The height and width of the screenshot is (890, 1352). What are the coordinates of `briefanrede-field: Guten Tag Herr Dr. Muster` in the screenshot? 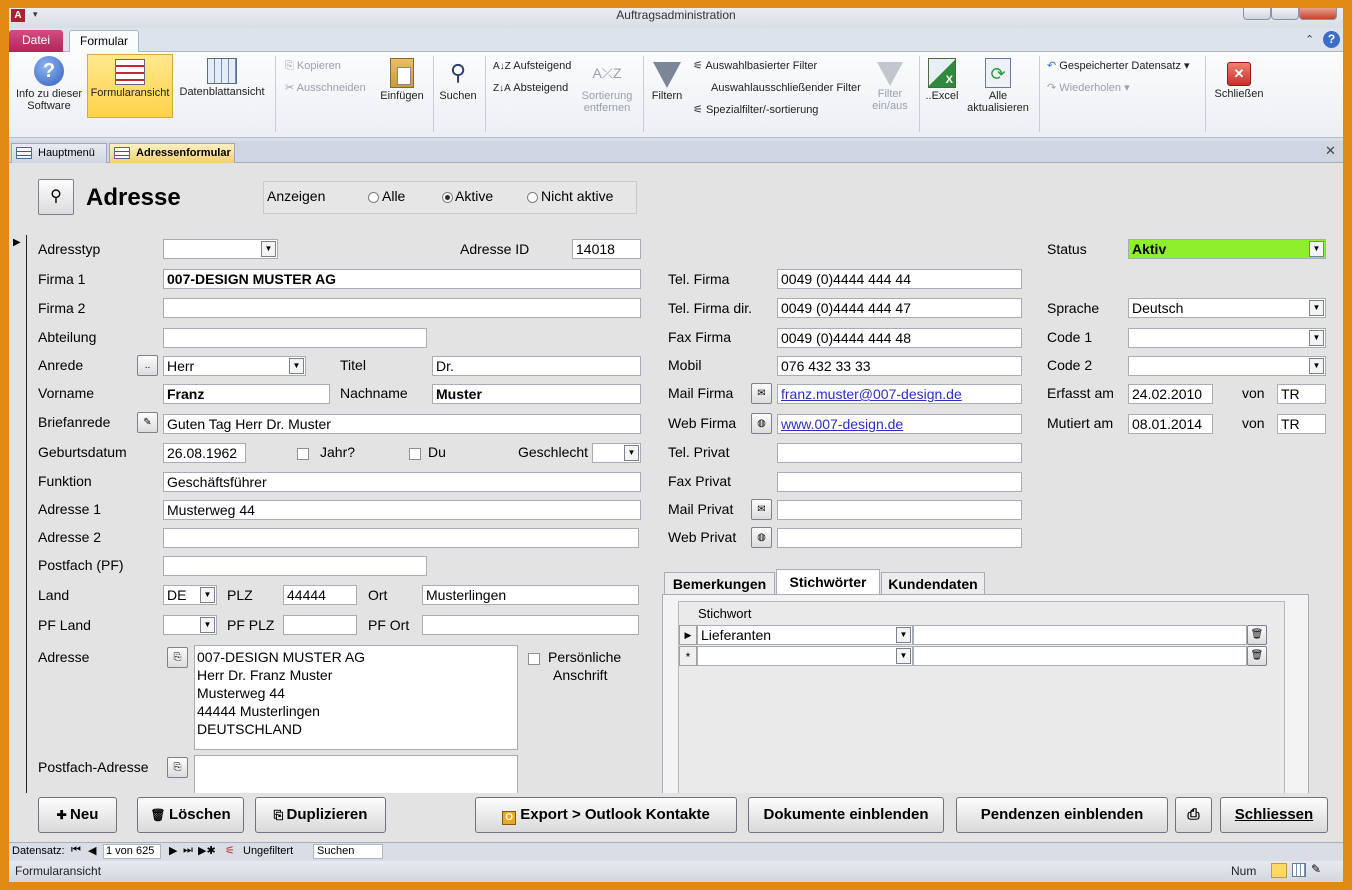 It's located at (402, 424).